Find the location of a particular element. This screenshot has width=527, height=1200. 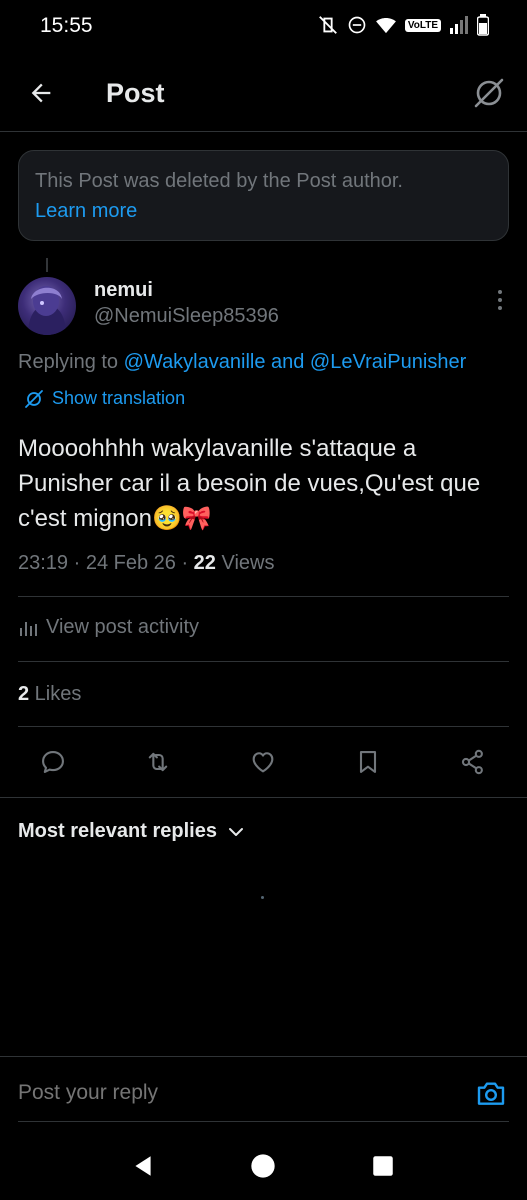

avatar is located at coordinates (47, 306).